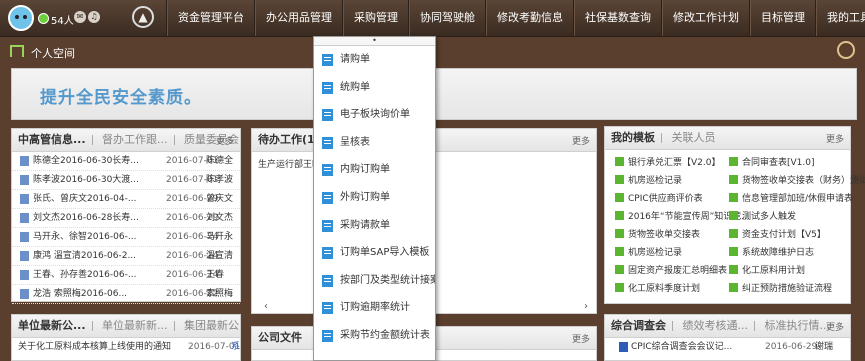  I want to click on scroll-right-icon: ›, so click(586, 306).